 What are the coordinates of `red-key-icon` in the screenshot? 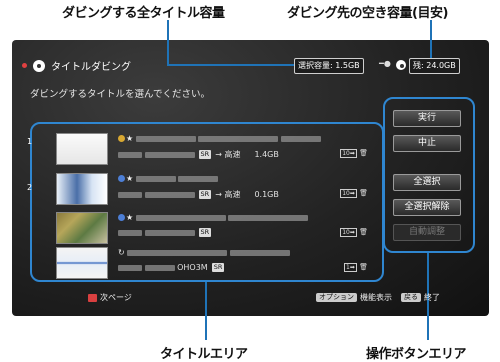 It's located at (92, 297).